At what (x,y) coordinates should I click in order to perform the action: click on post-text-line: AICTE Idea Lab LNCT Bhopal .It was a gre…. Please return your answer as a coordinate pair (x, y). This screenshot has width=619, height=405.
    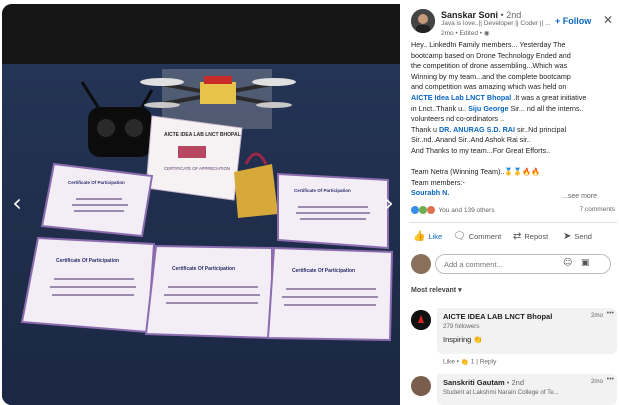
    Looking at the image, I should click on (514, 98).